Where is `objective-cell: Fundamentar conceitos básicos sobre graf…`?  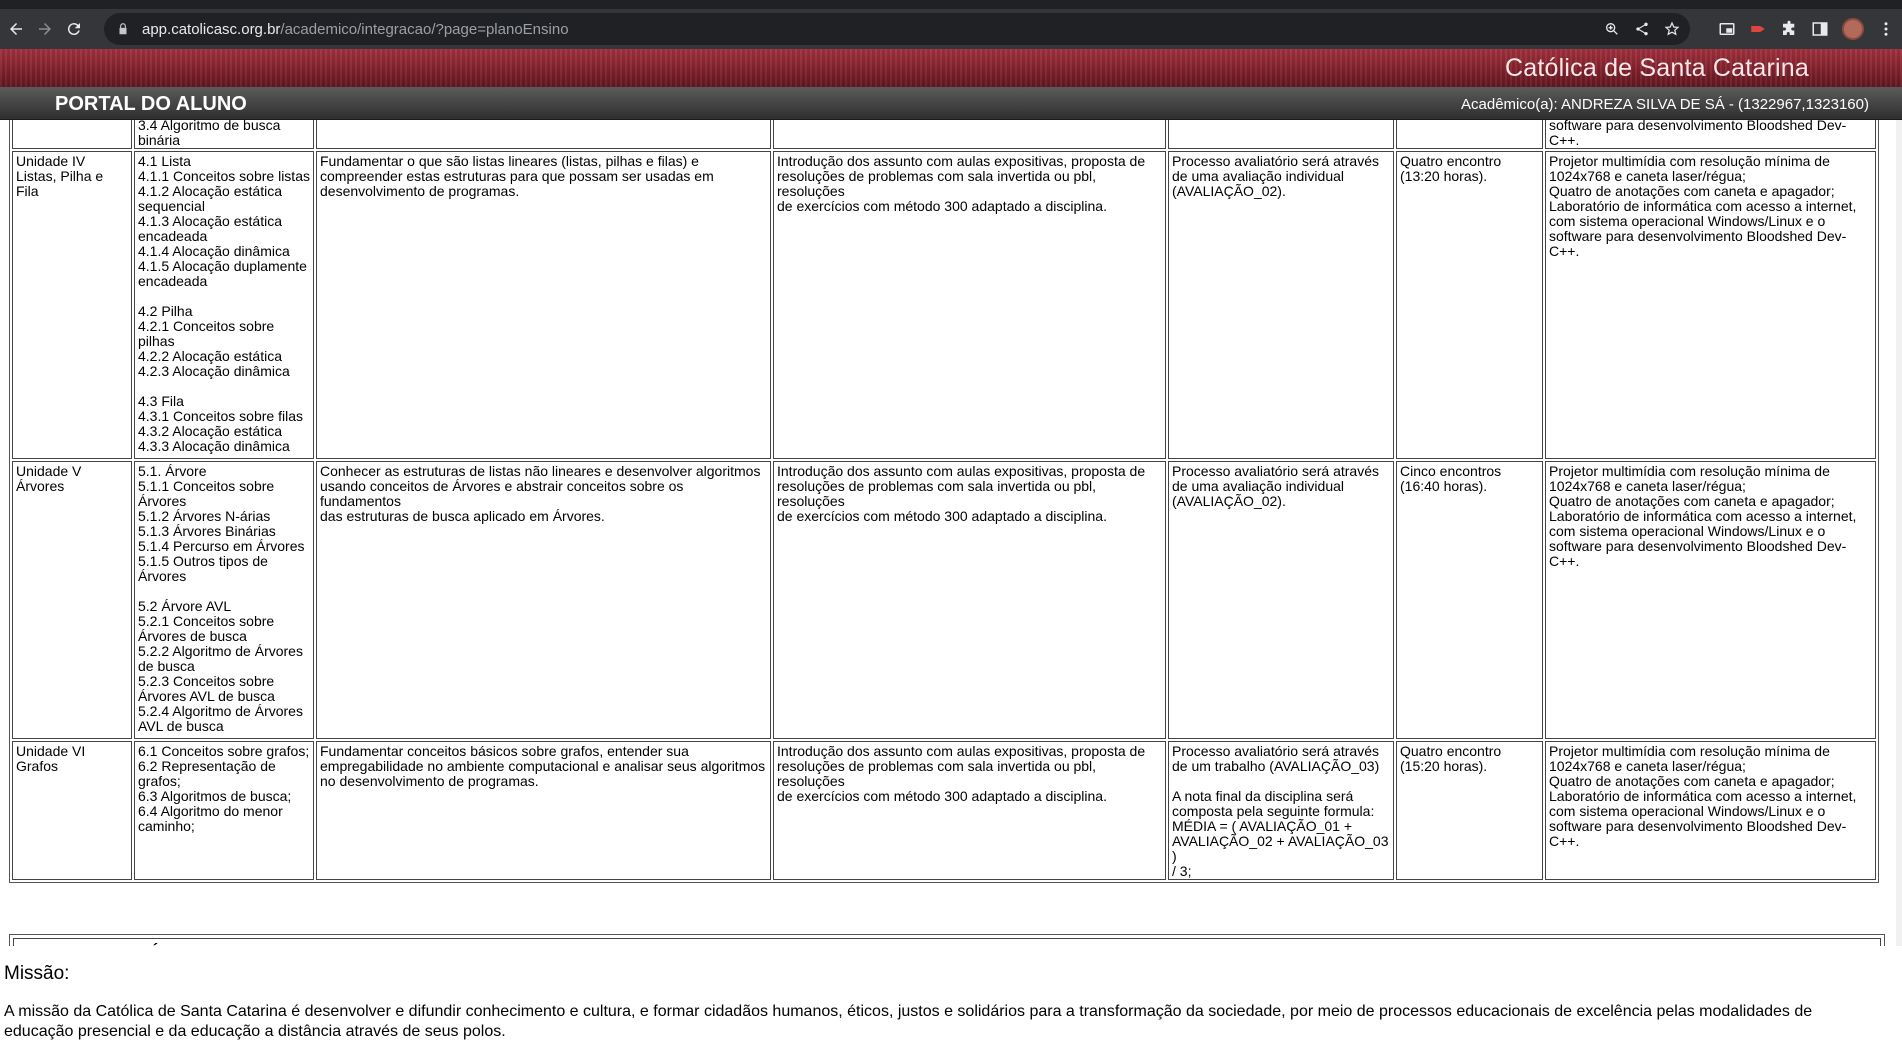 objective-cell: Fundamentar conceitos básicos sobre graf… is located at coordinates (543, 810).